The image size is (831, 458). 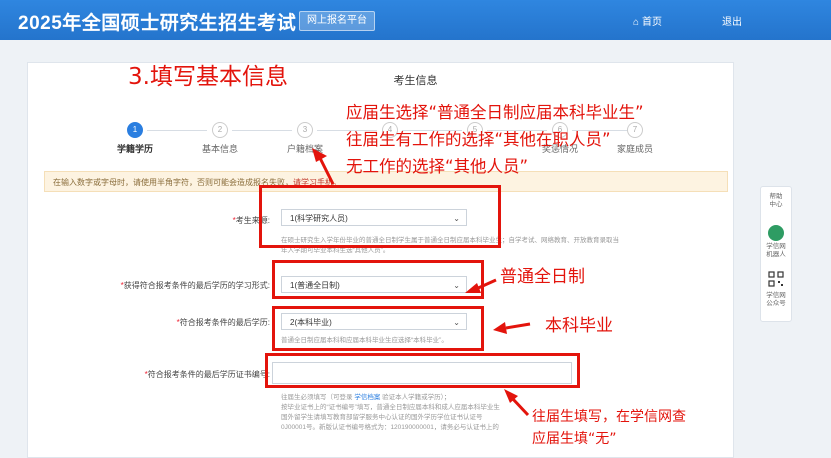 What do you see at coordinates (305, 130) in the screenshot?
I see `step-number: 3` at bounding box center [305, 130].